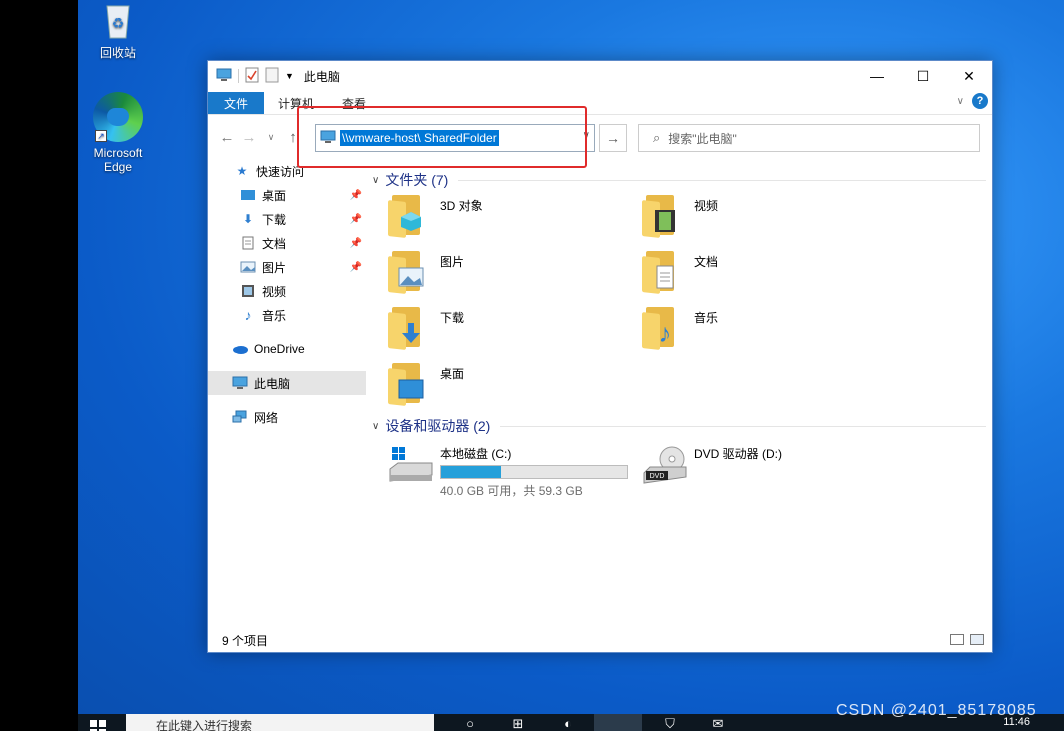  Describe the element at coordinates (287, 171) in the screenshot. I see `sidebar-item-quick-access: ★ 快速访问` at that location.